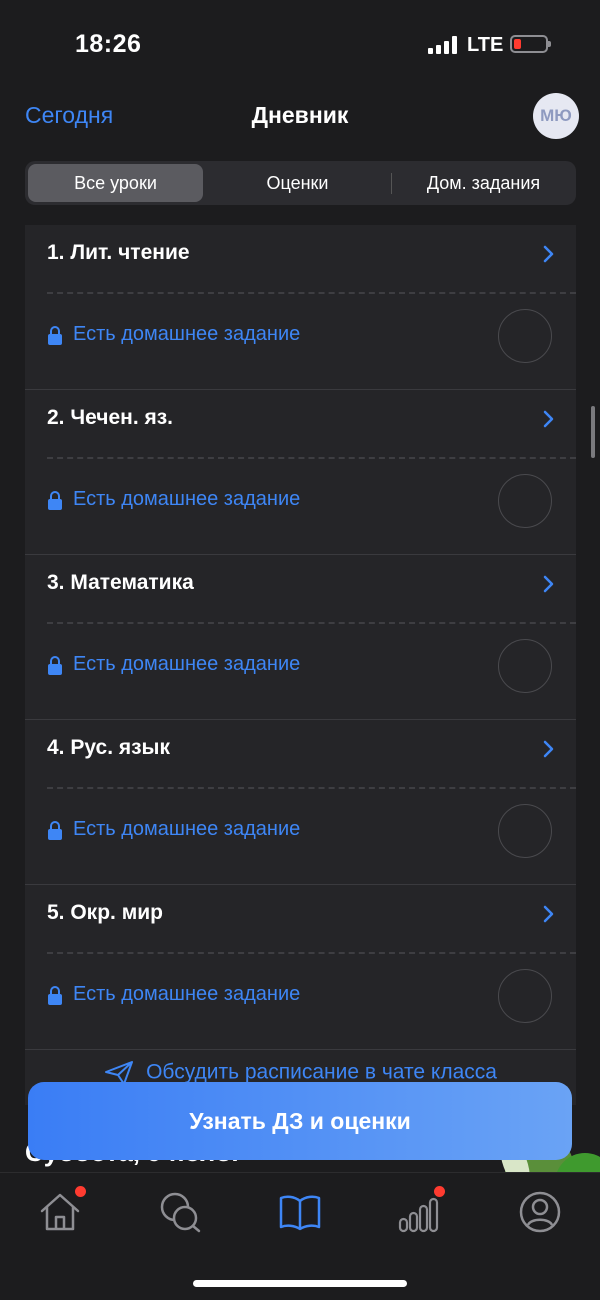 Image resolution: width=600 pixels, height=1300 pixels. I want to click on lesson-item: 1. Лит. чтение Есть домашнее задание, so click(300, 307).